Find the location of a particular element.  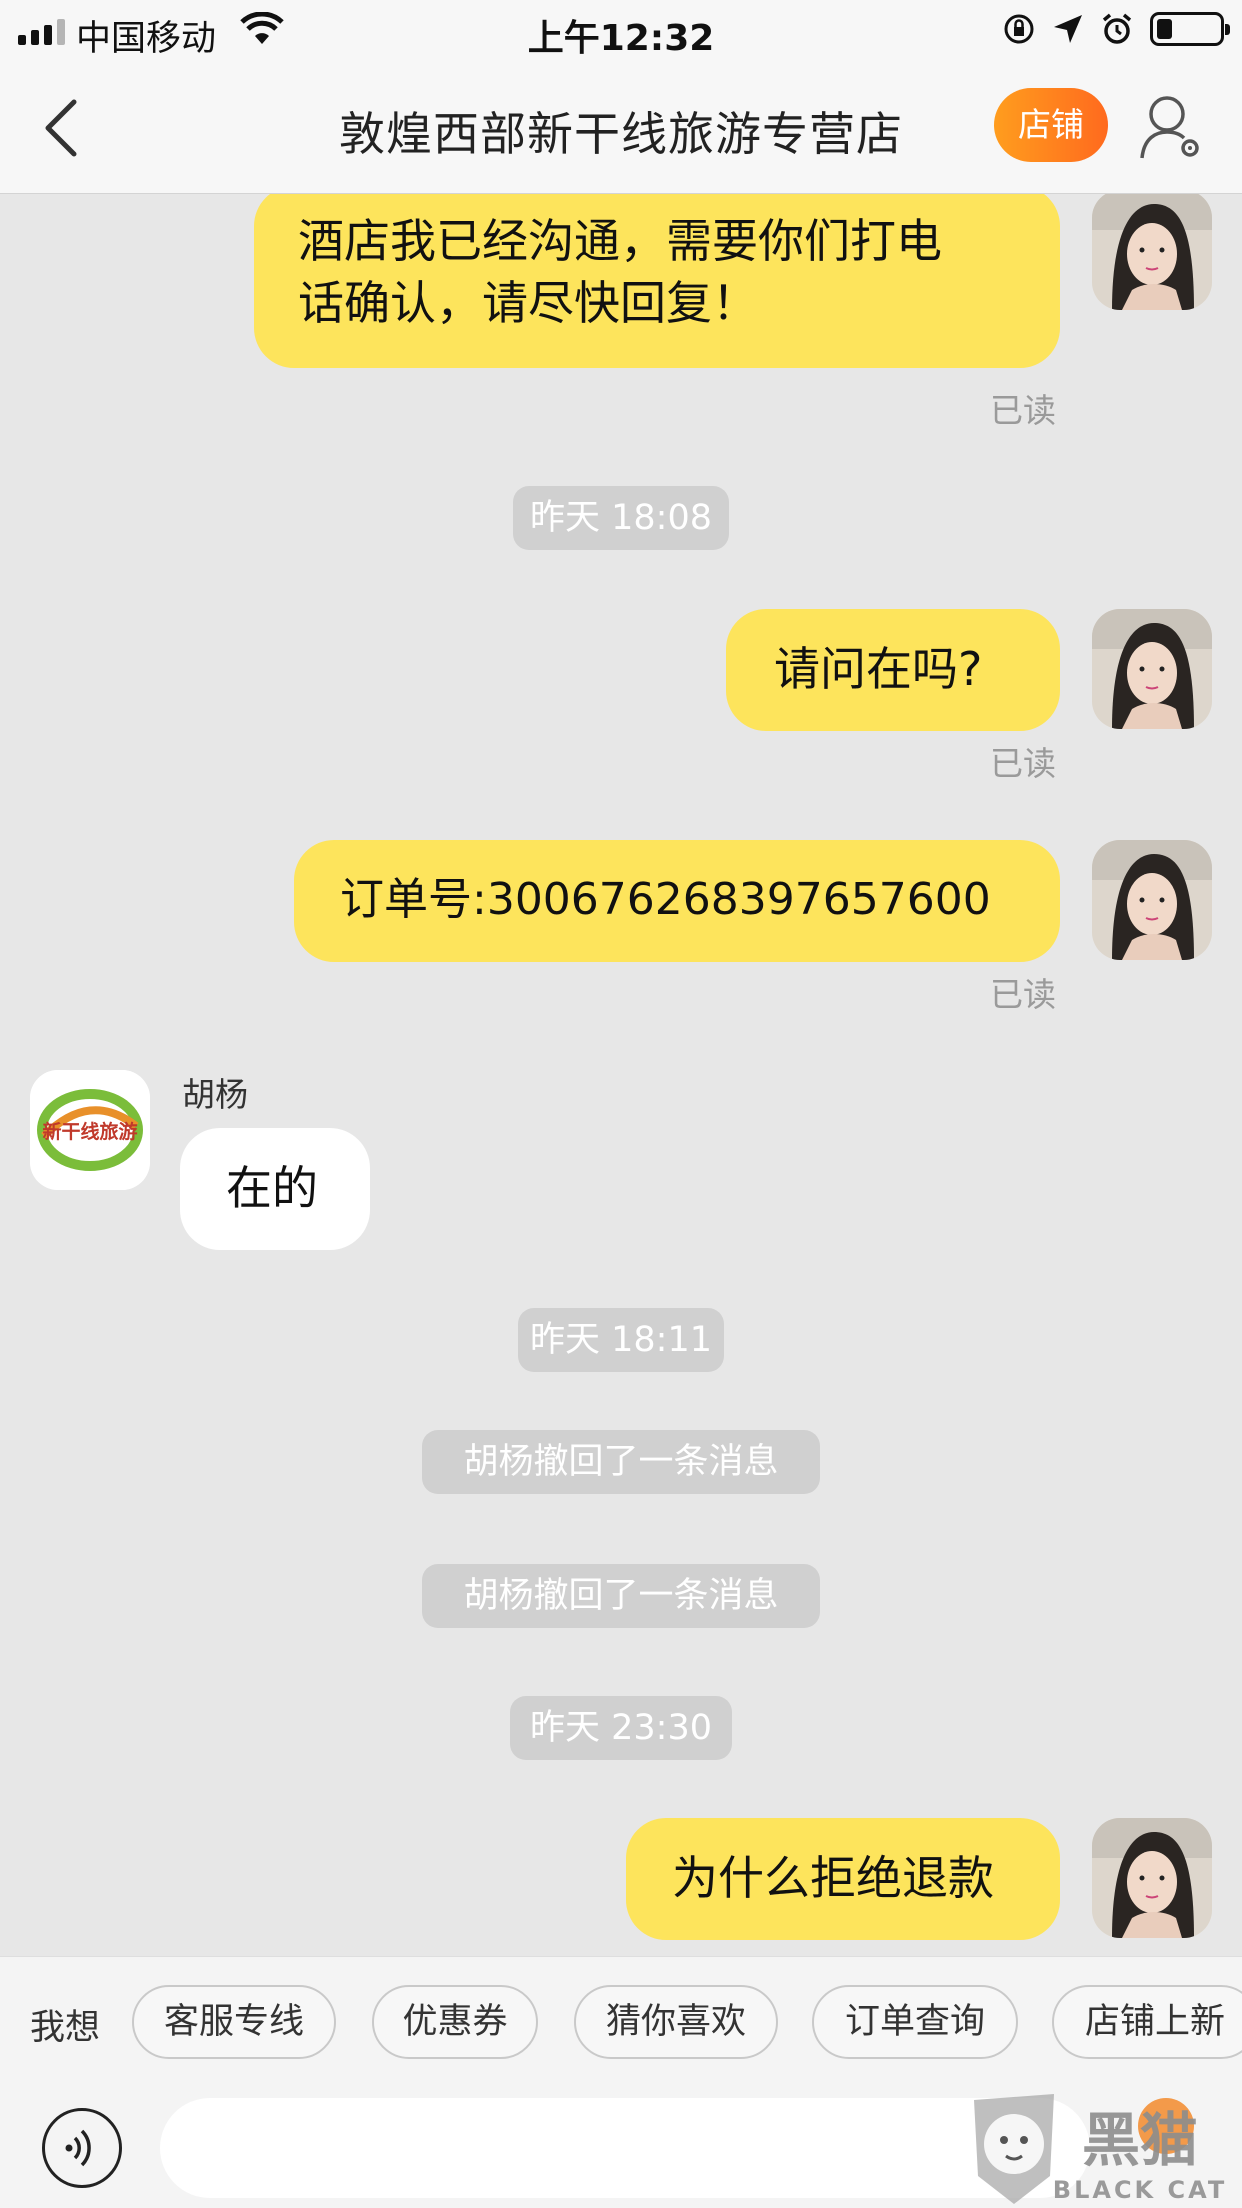

shop-logo-text: 新干线旅游 is located at coordinates (89, 1131).